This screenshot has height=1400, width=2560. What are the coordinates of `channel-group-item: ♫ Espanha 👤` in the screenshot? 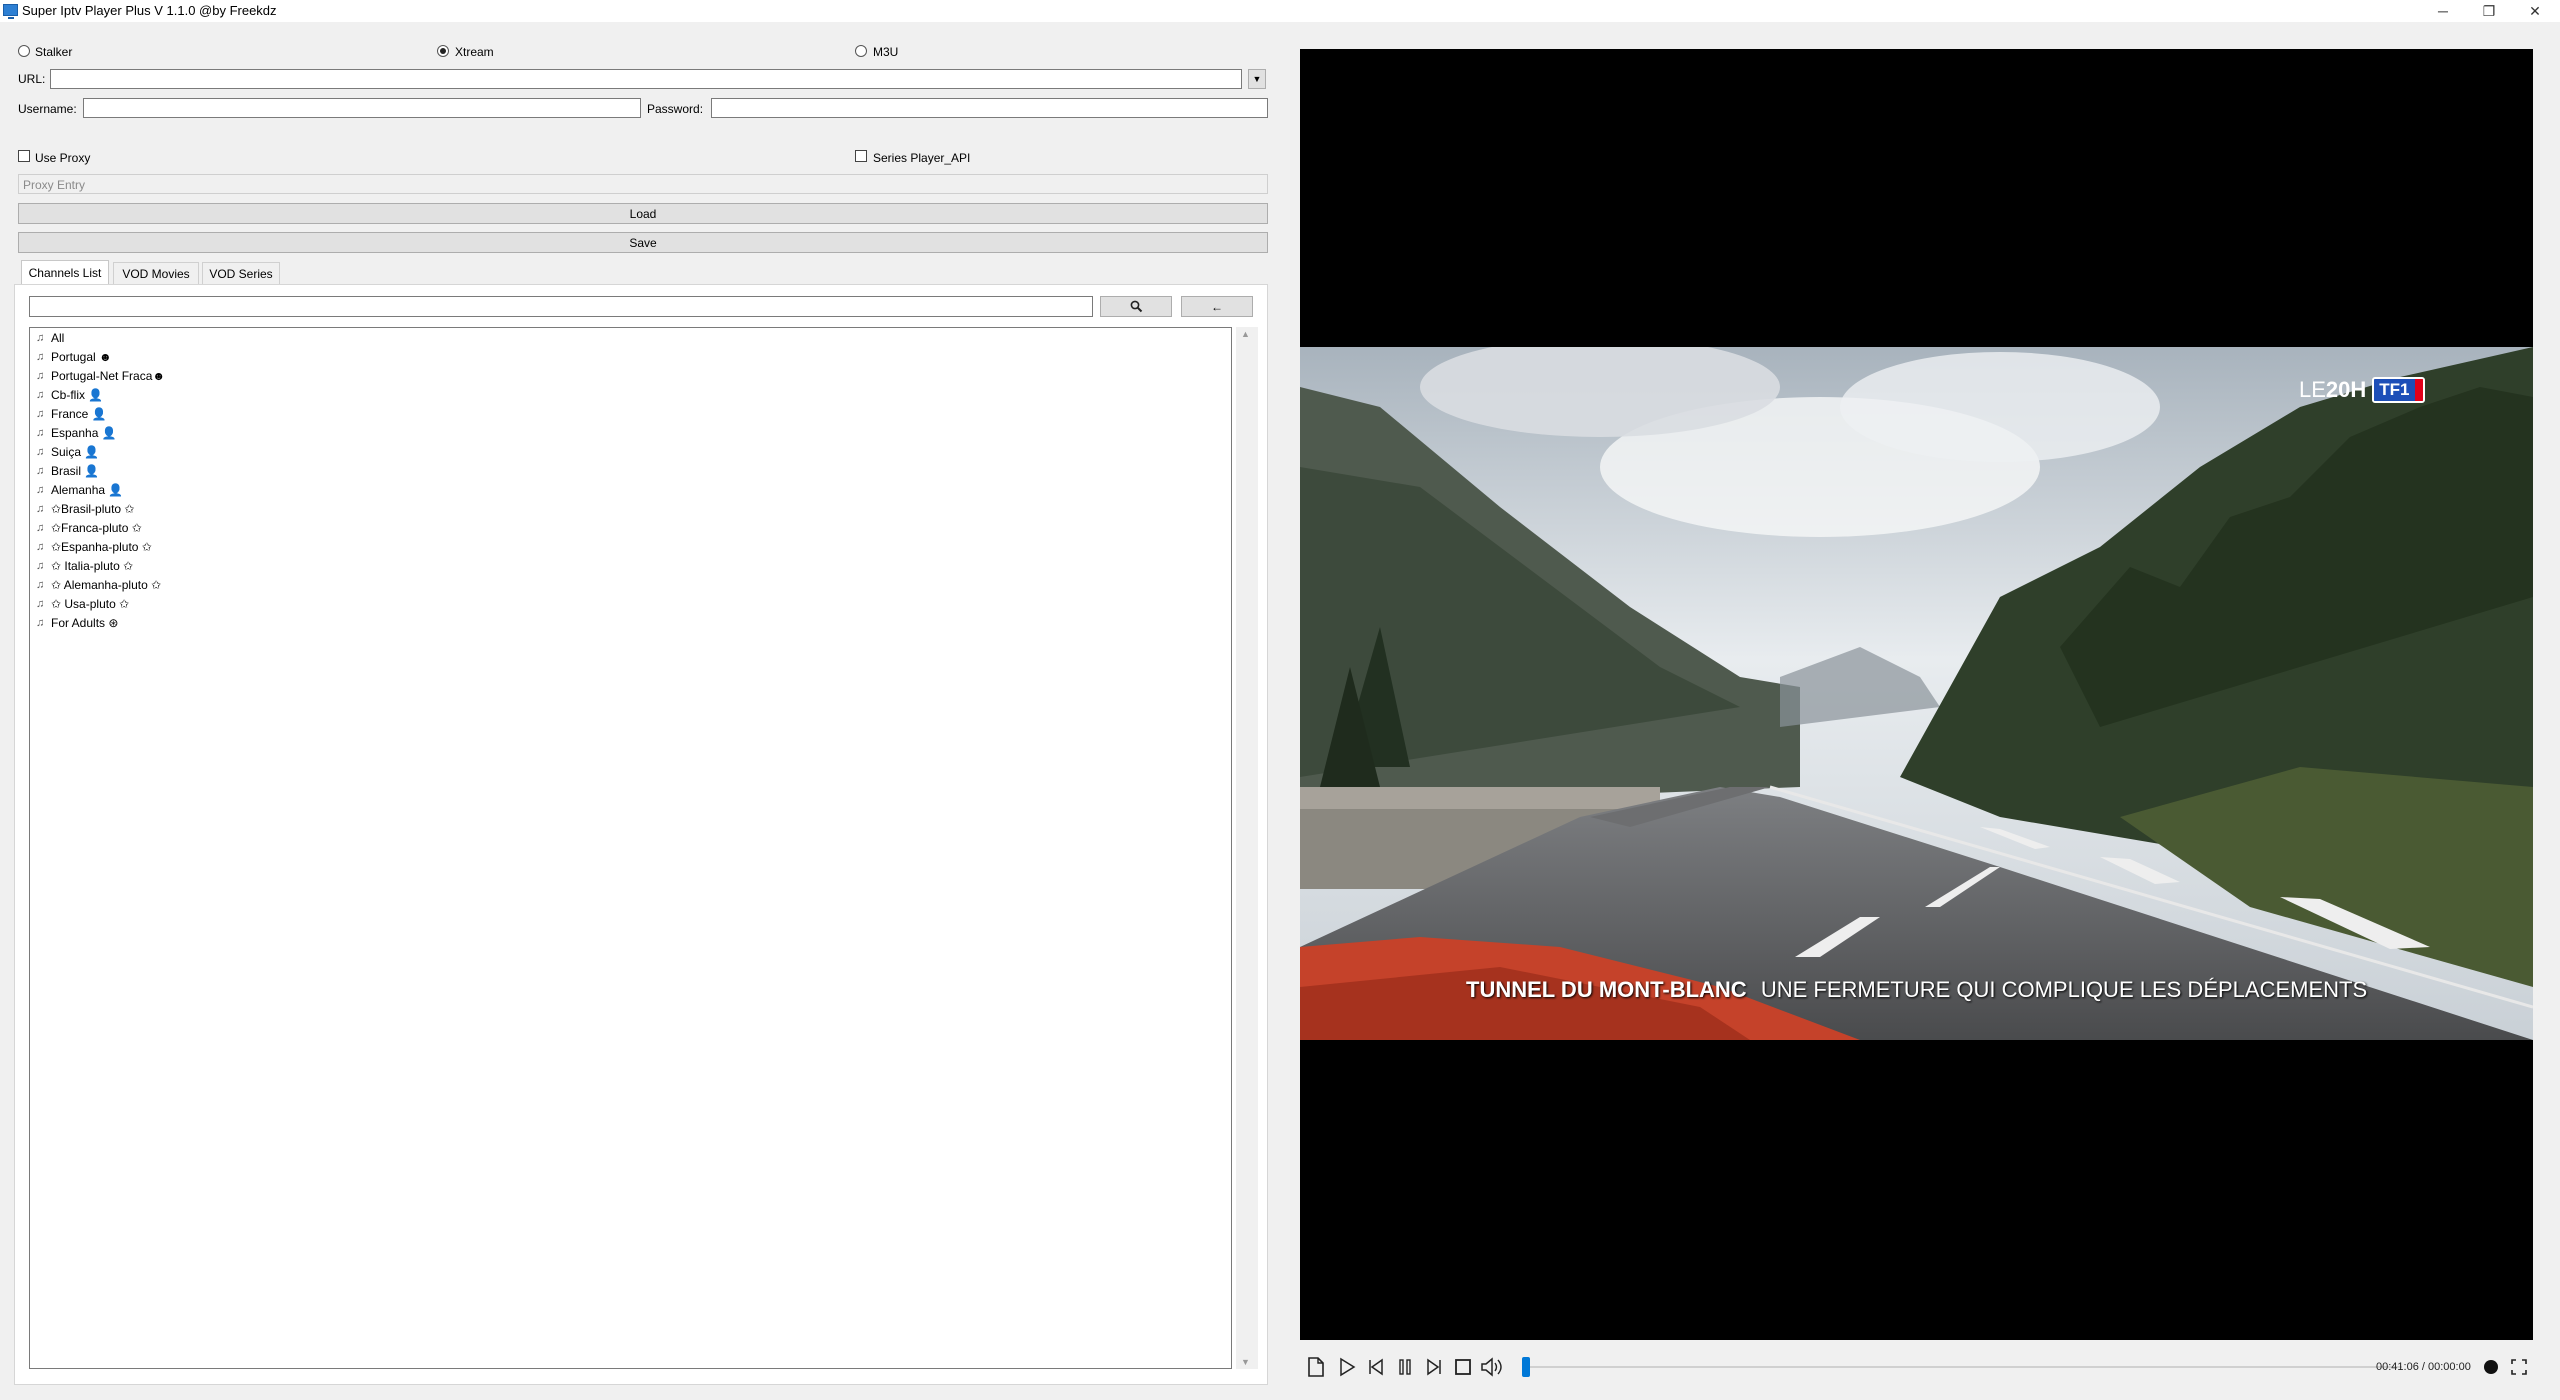 It's located at (76, 433).